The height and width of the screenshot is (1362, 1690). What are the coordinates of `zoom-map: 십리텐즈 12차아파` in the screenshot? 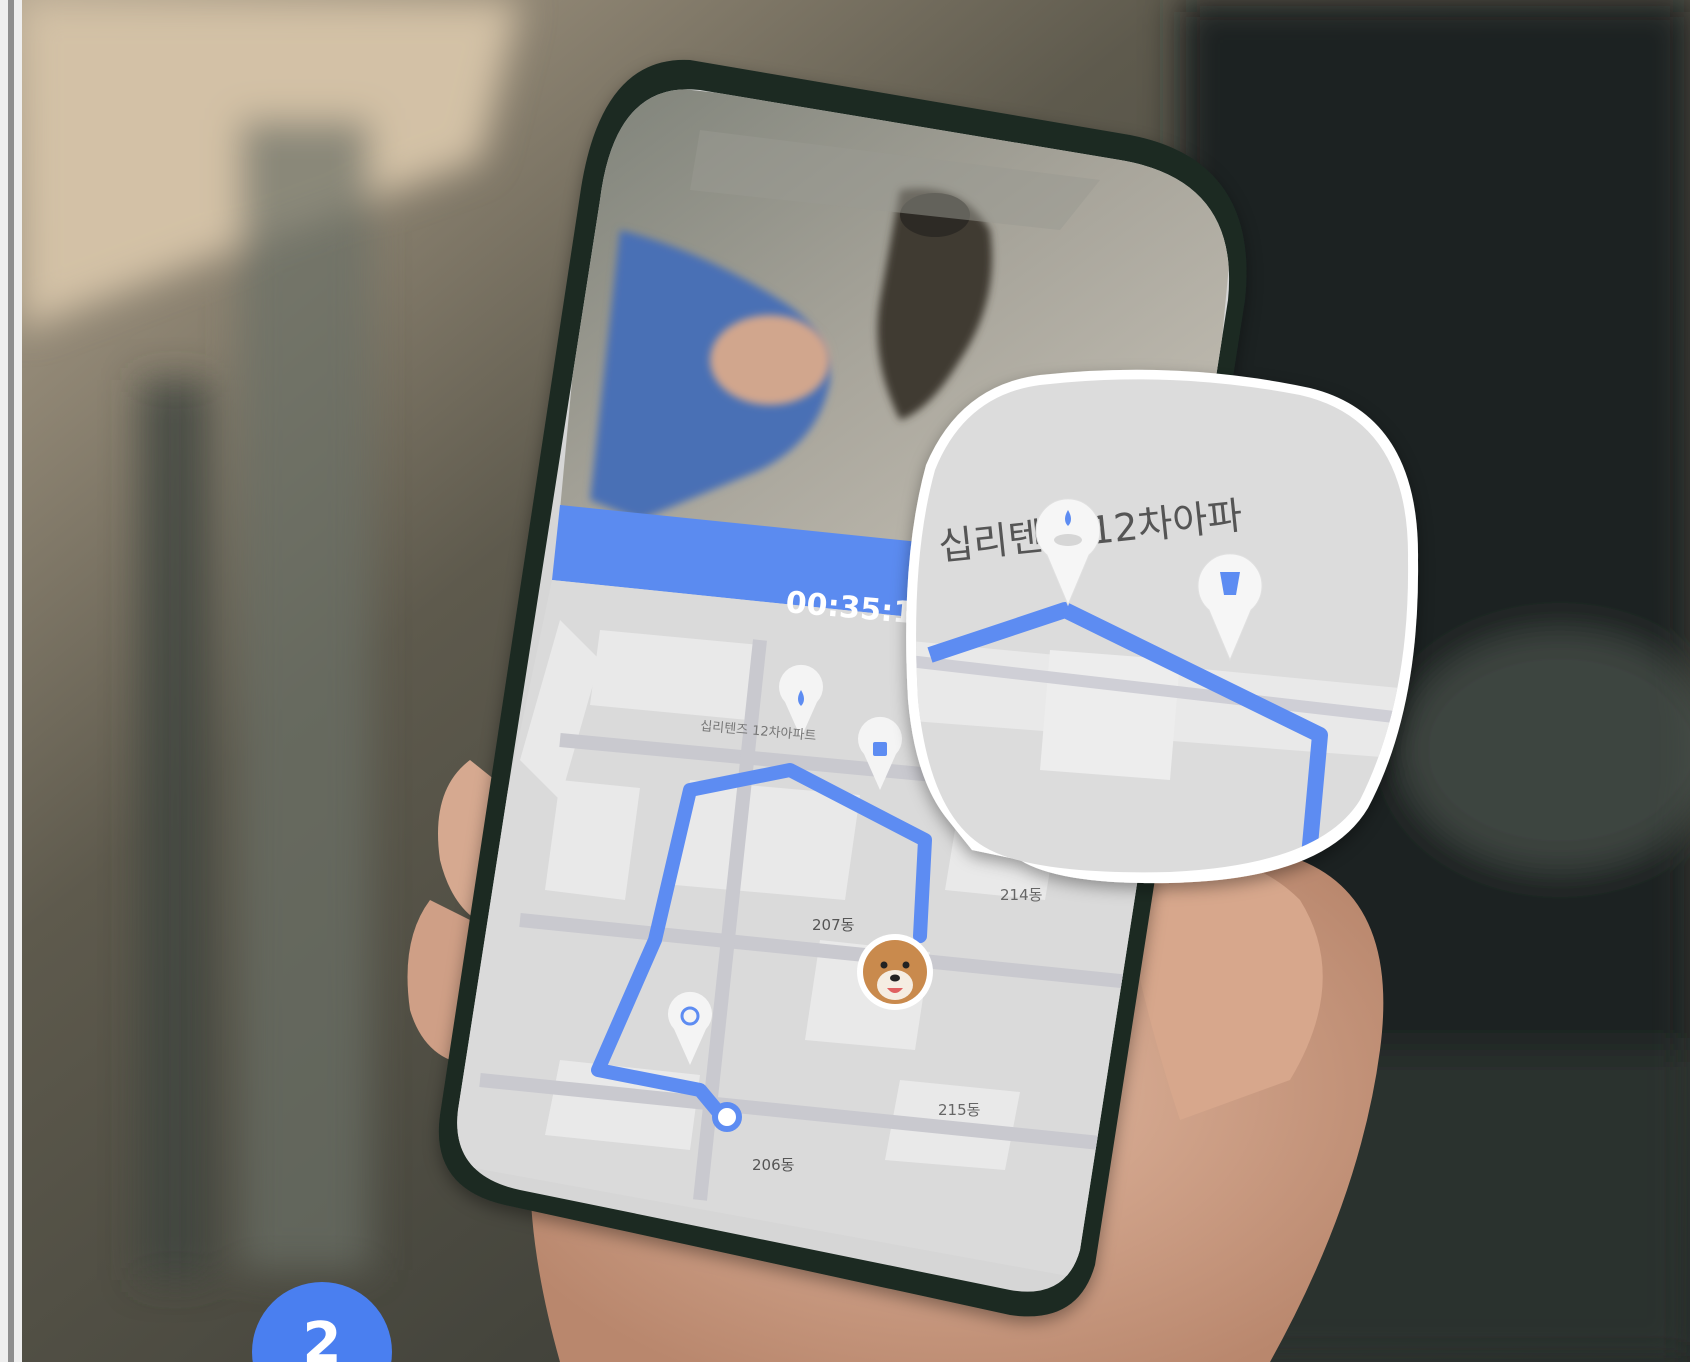 It's located at (1162, 626).